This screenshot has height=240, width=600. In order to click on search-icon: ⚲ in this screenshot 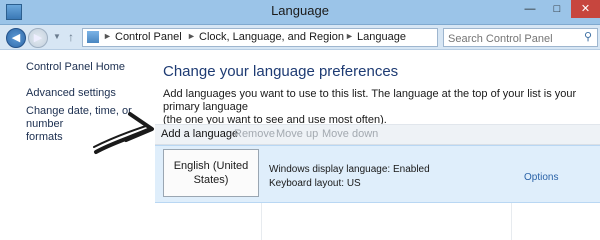, I will do `click(588, 36)`.